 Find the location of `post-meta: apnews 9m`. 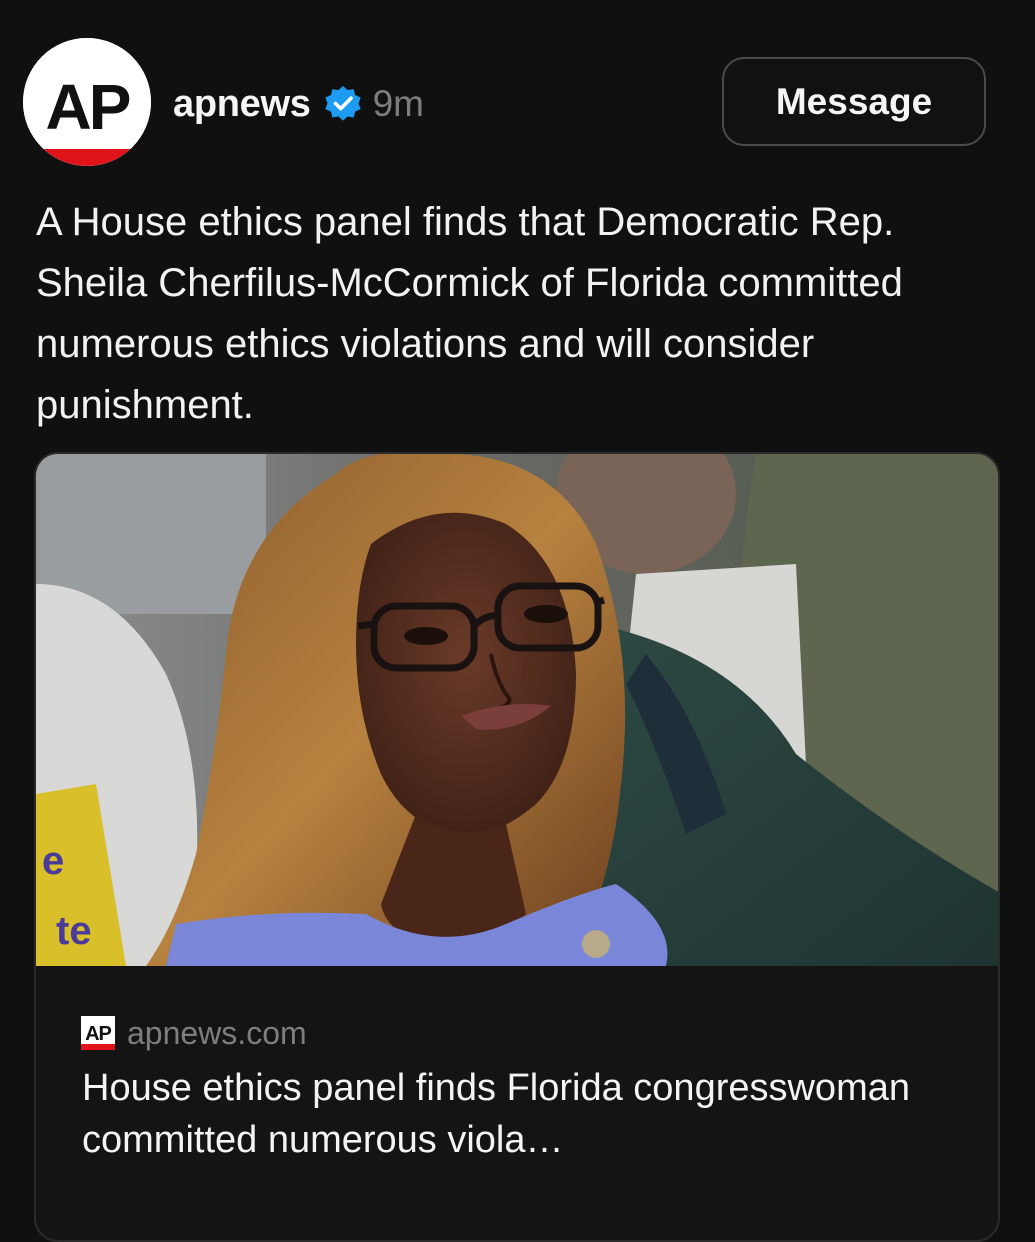

post-meta: apnews 9m is located at coordinates (298, 104).